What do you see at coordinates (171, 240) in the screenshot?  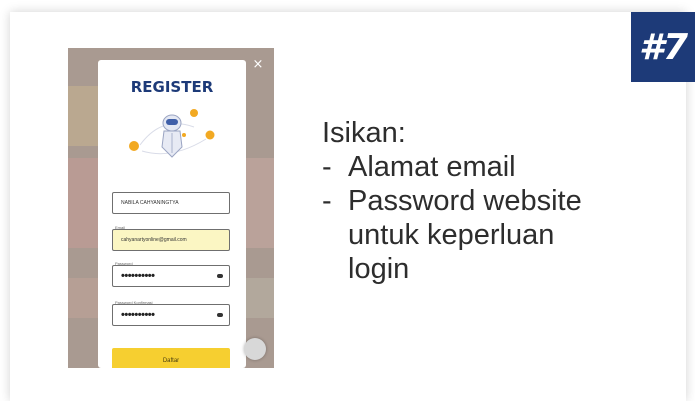 I see `email-field: cahyanartyonline@gmail.com` at bounding box center [171, 240].